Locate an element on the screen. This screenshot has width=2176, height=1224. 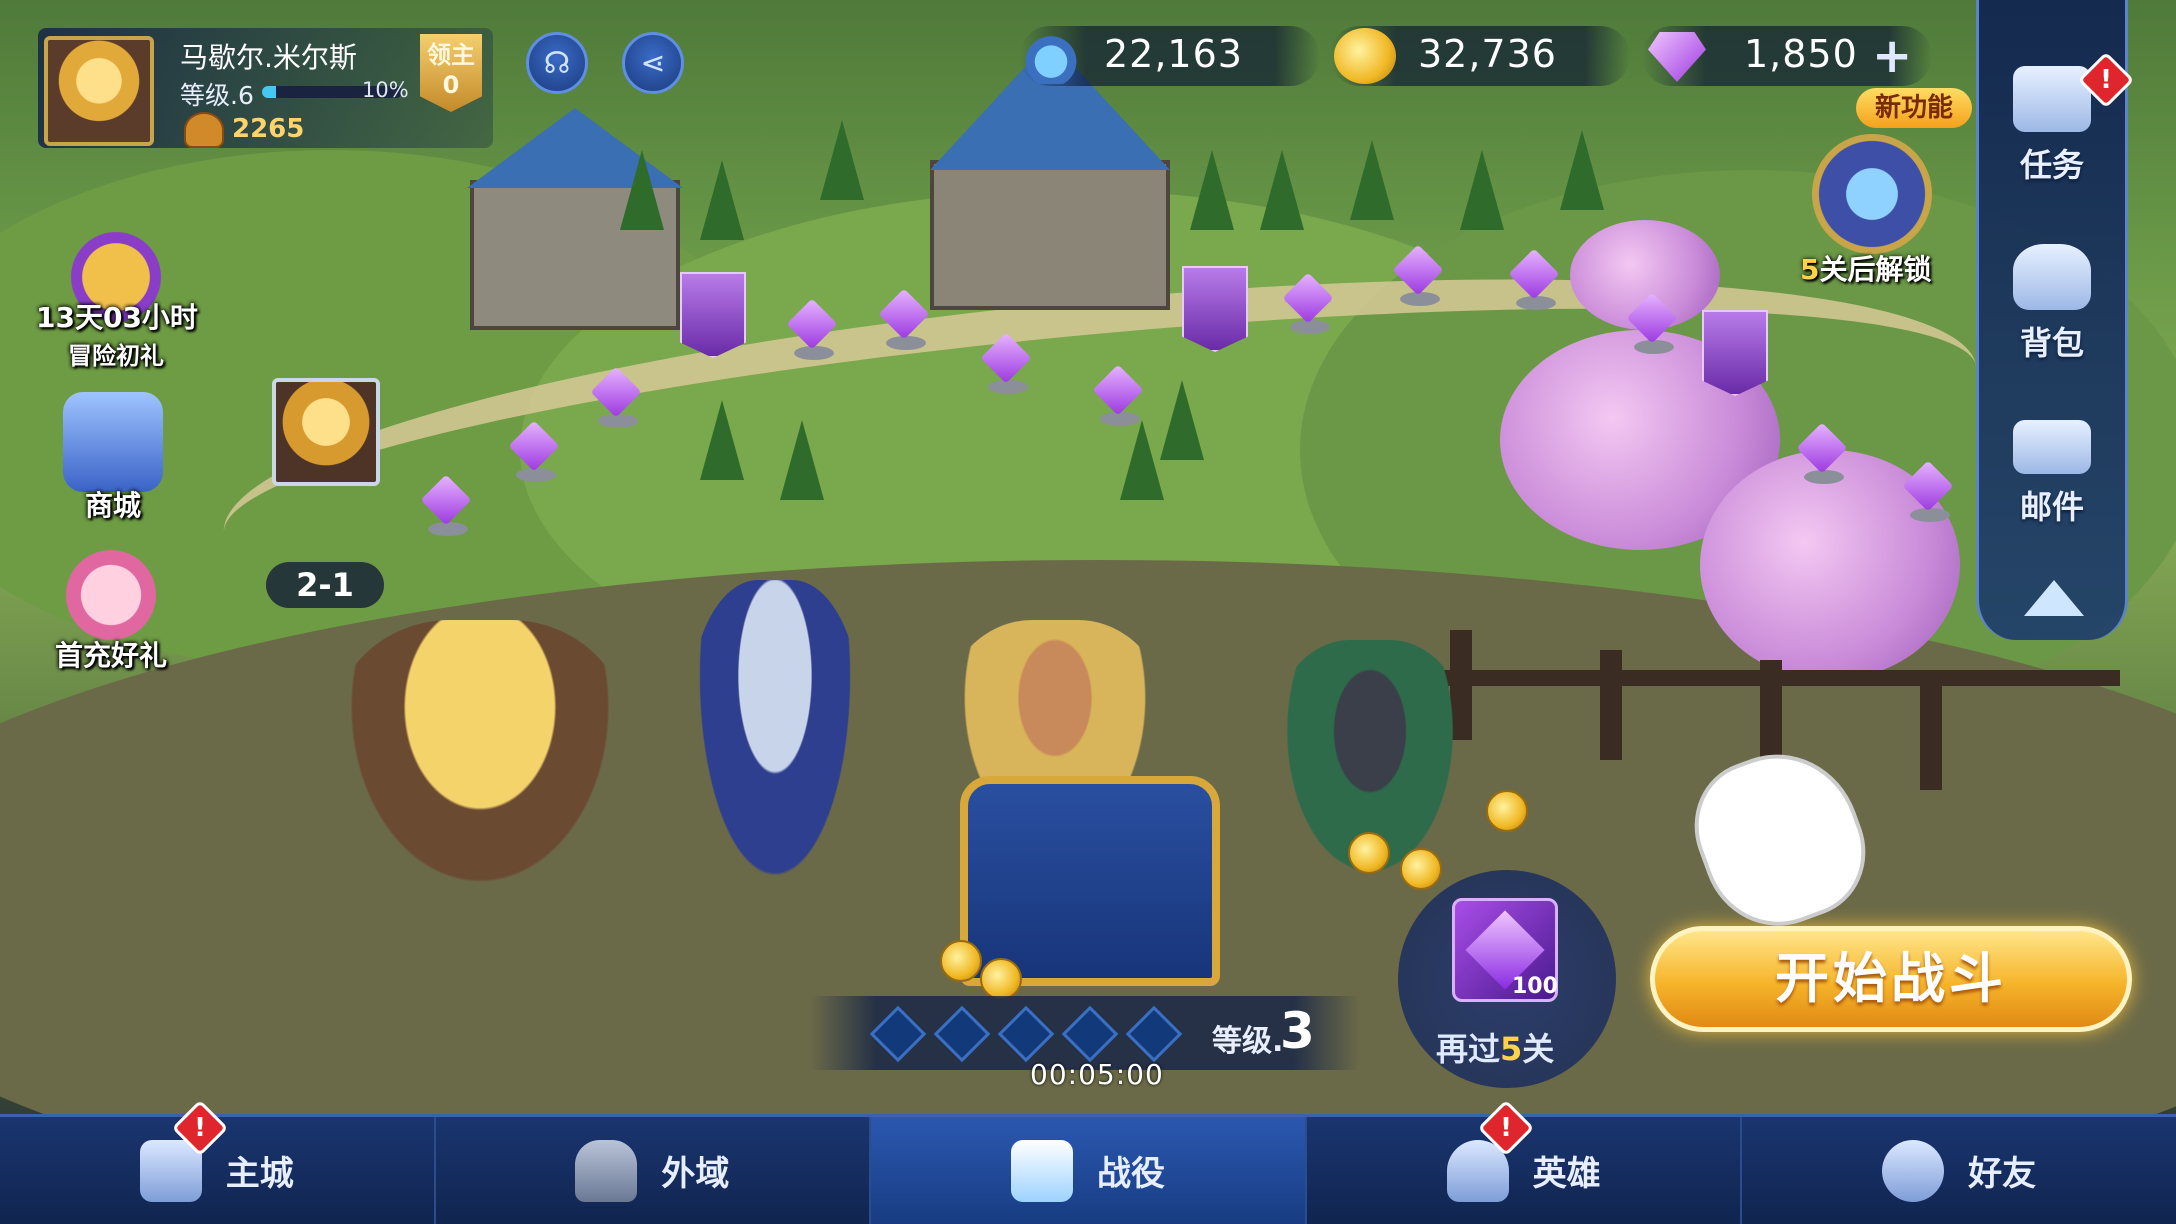
headset-icon: ☊ is located at coordinates (557, 63).